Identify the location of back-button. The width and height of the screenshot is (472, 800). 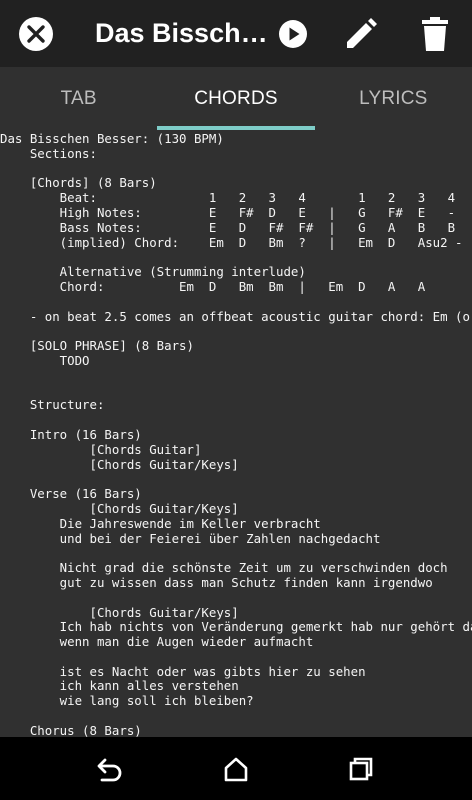
(110, 768).